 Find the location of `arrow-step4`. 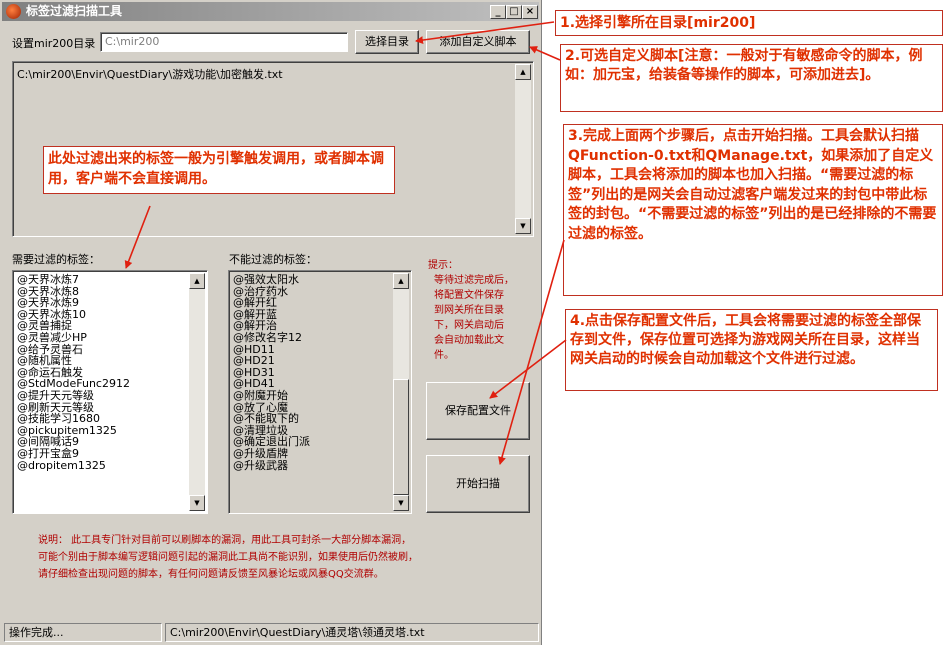

arrow-step4 is located at coordinates (528, 369).